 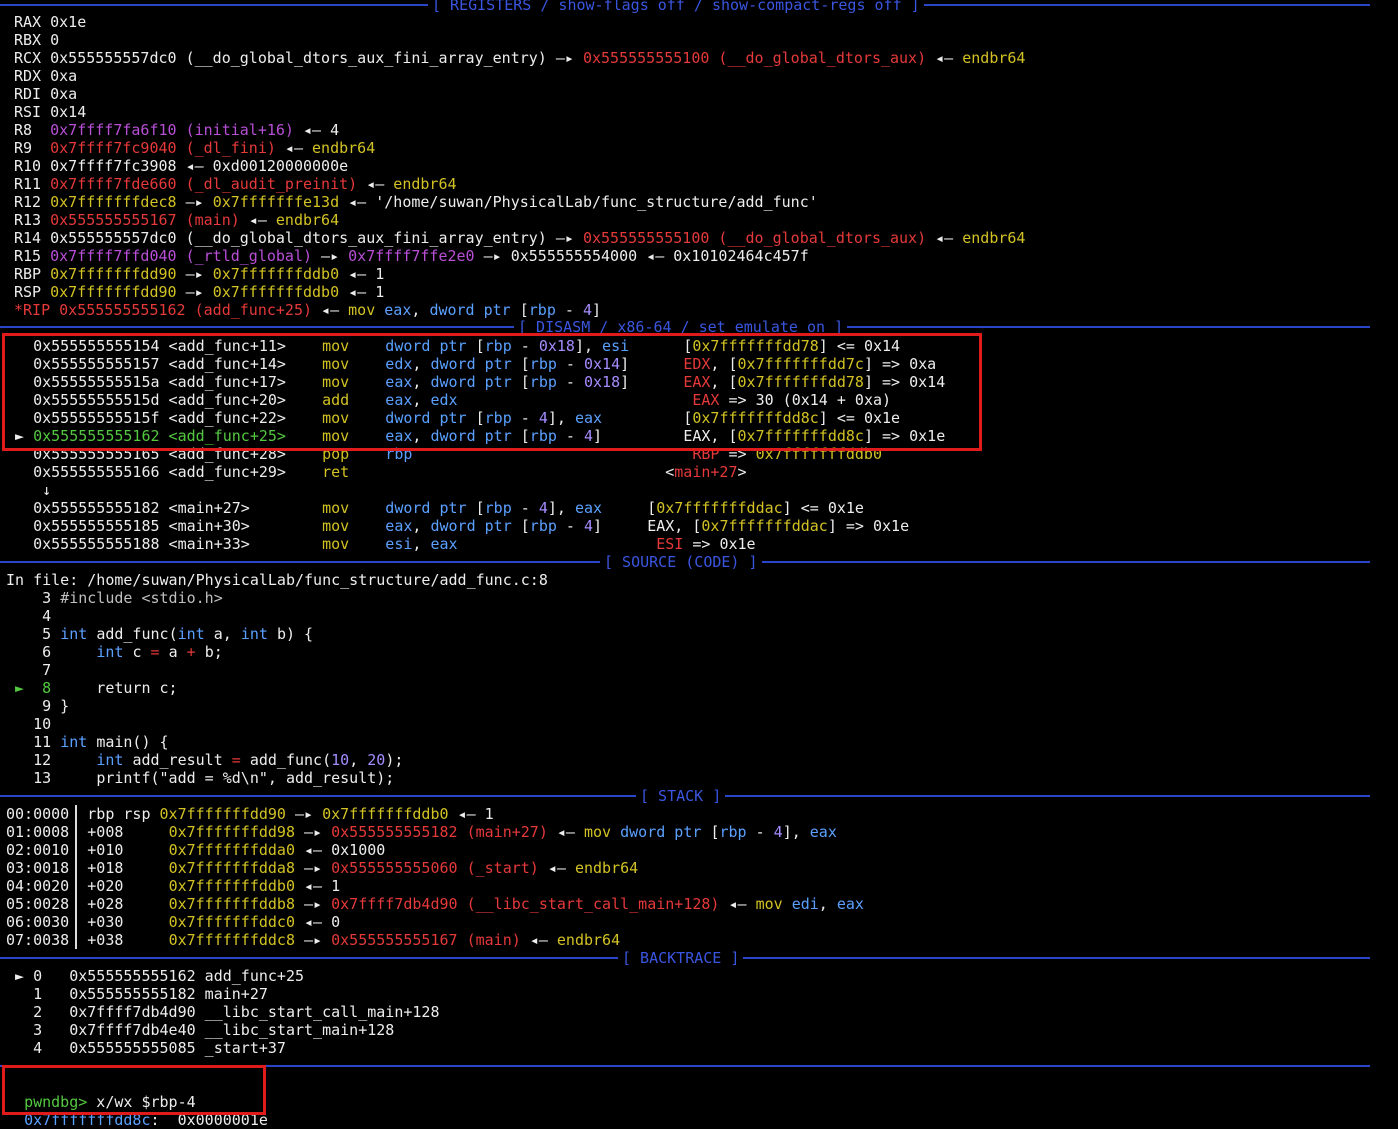 What do you see at coordinates (587, 310) in the screenshot?
I see `register-segment: 4` at bounding box center [587, 310].